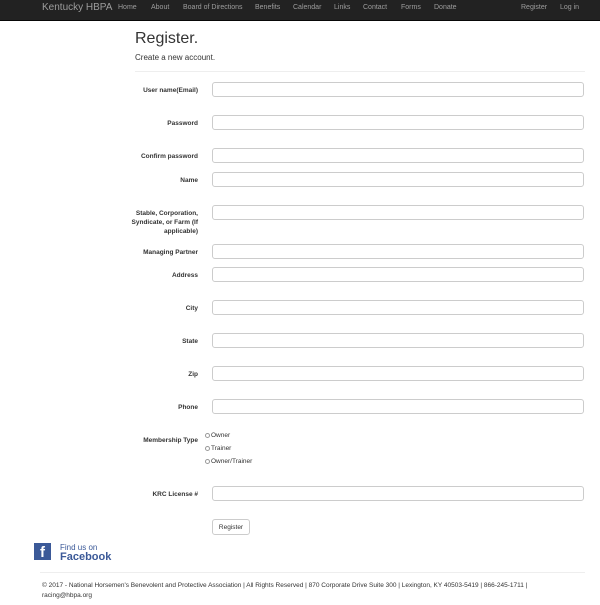  Describe the element at coordinates (569, 7) in the screenshot. I see `nav-login-link: Log in` at that location.